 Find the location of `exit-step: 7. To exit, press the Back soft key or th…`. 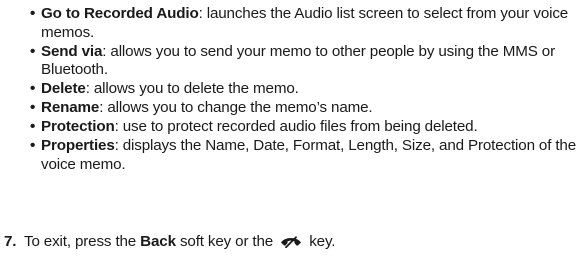

exit-step: 7. To exit, press the Back soft key or th… is located at coordinates (291, 242).